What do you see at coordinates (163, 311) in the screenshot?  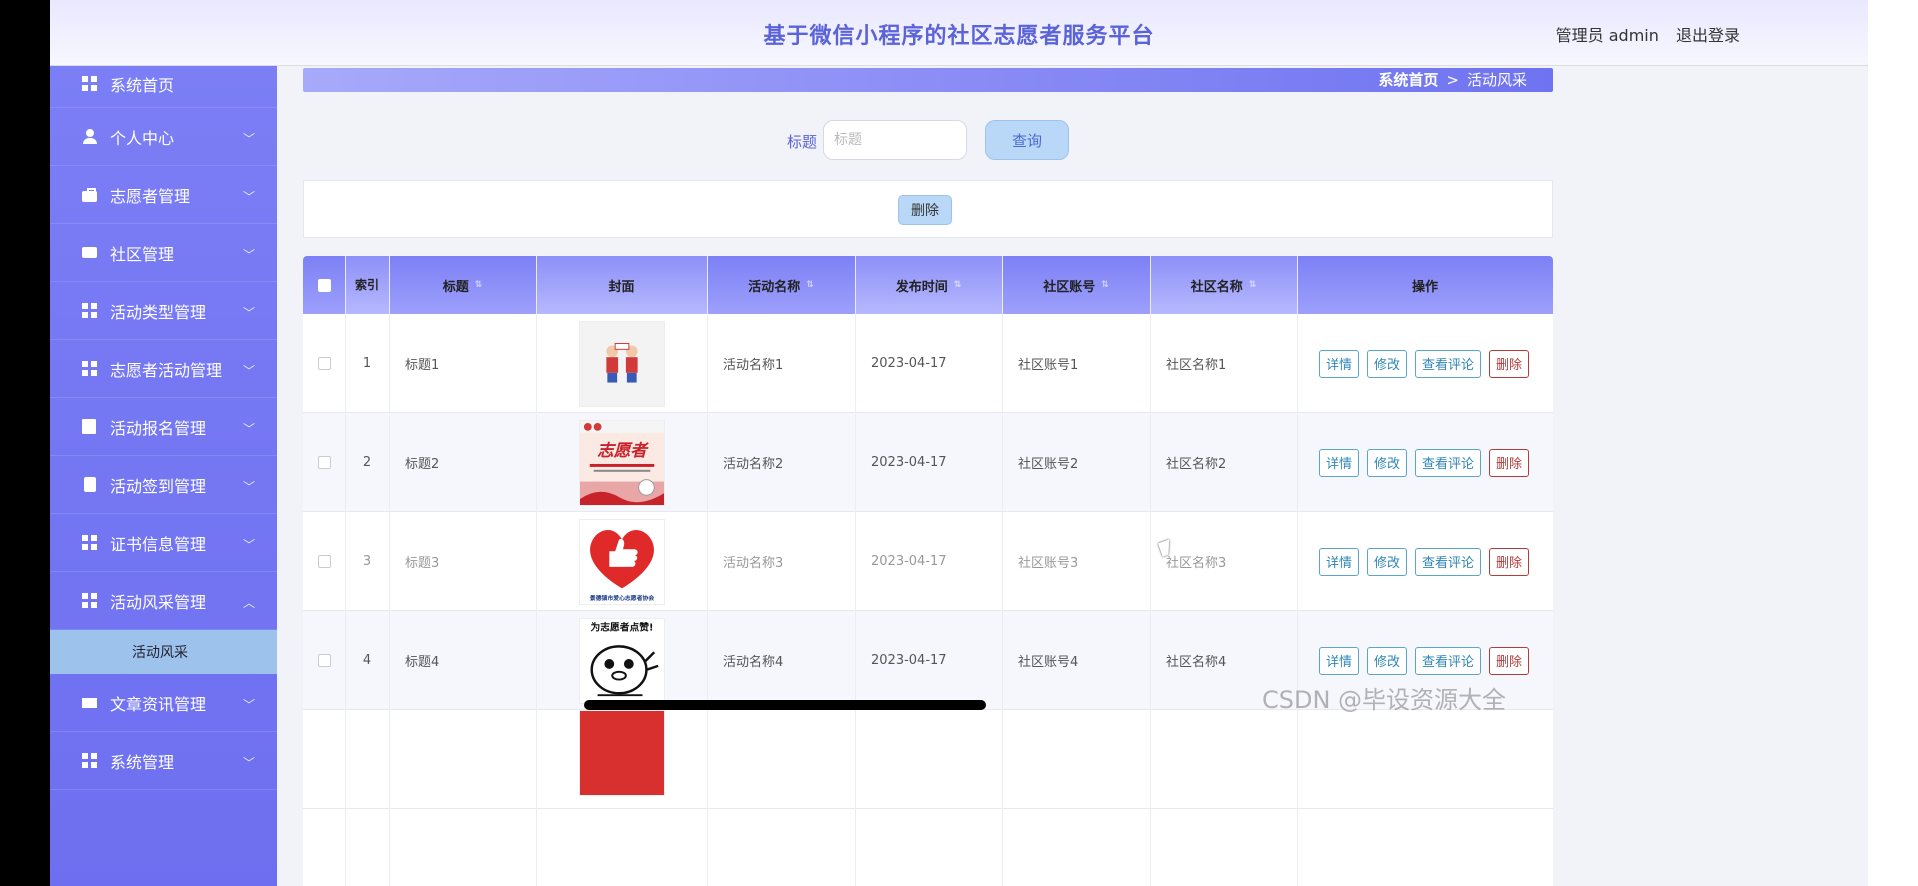 I see `sidebar-item-activity-types: 活动类型管理 ﹀` at bounding box center [163, 311].